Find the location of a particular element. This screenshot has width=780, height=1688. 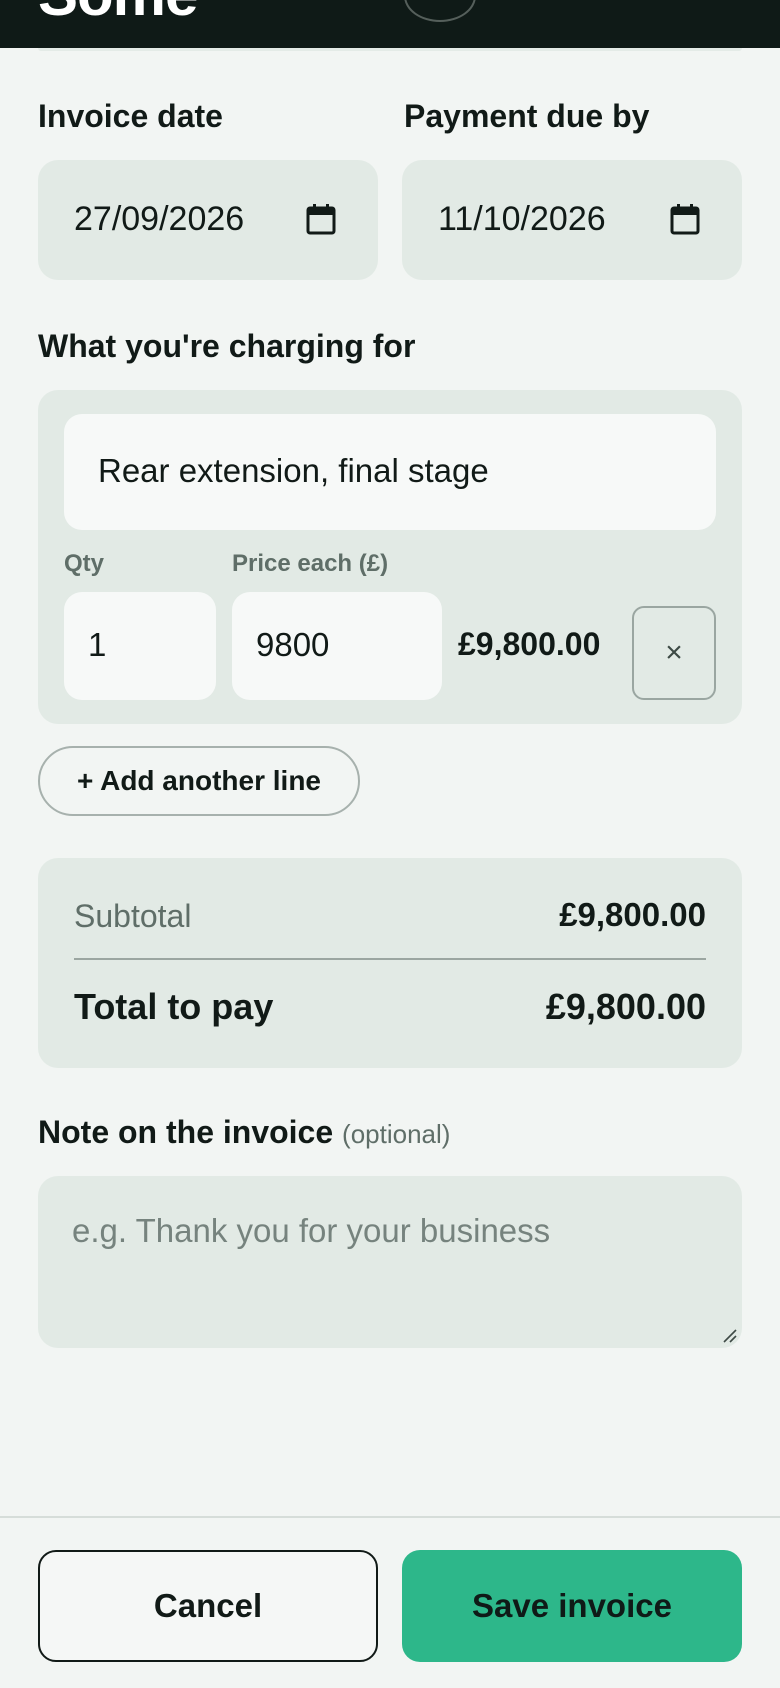

qty-value: 1 is located at coordinates (97, 644).